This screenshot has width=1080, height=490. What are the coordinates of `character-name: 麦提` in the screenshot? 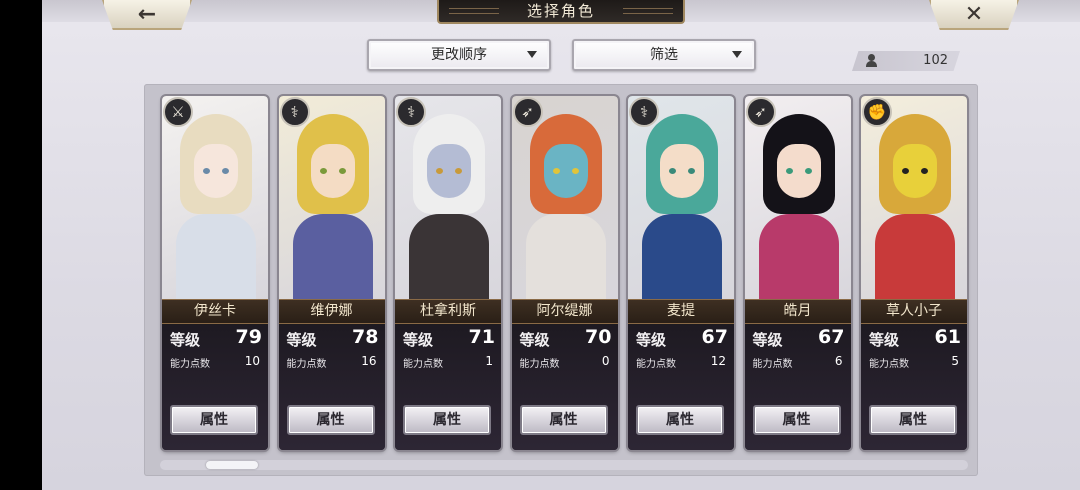 It's located at (681, 311).